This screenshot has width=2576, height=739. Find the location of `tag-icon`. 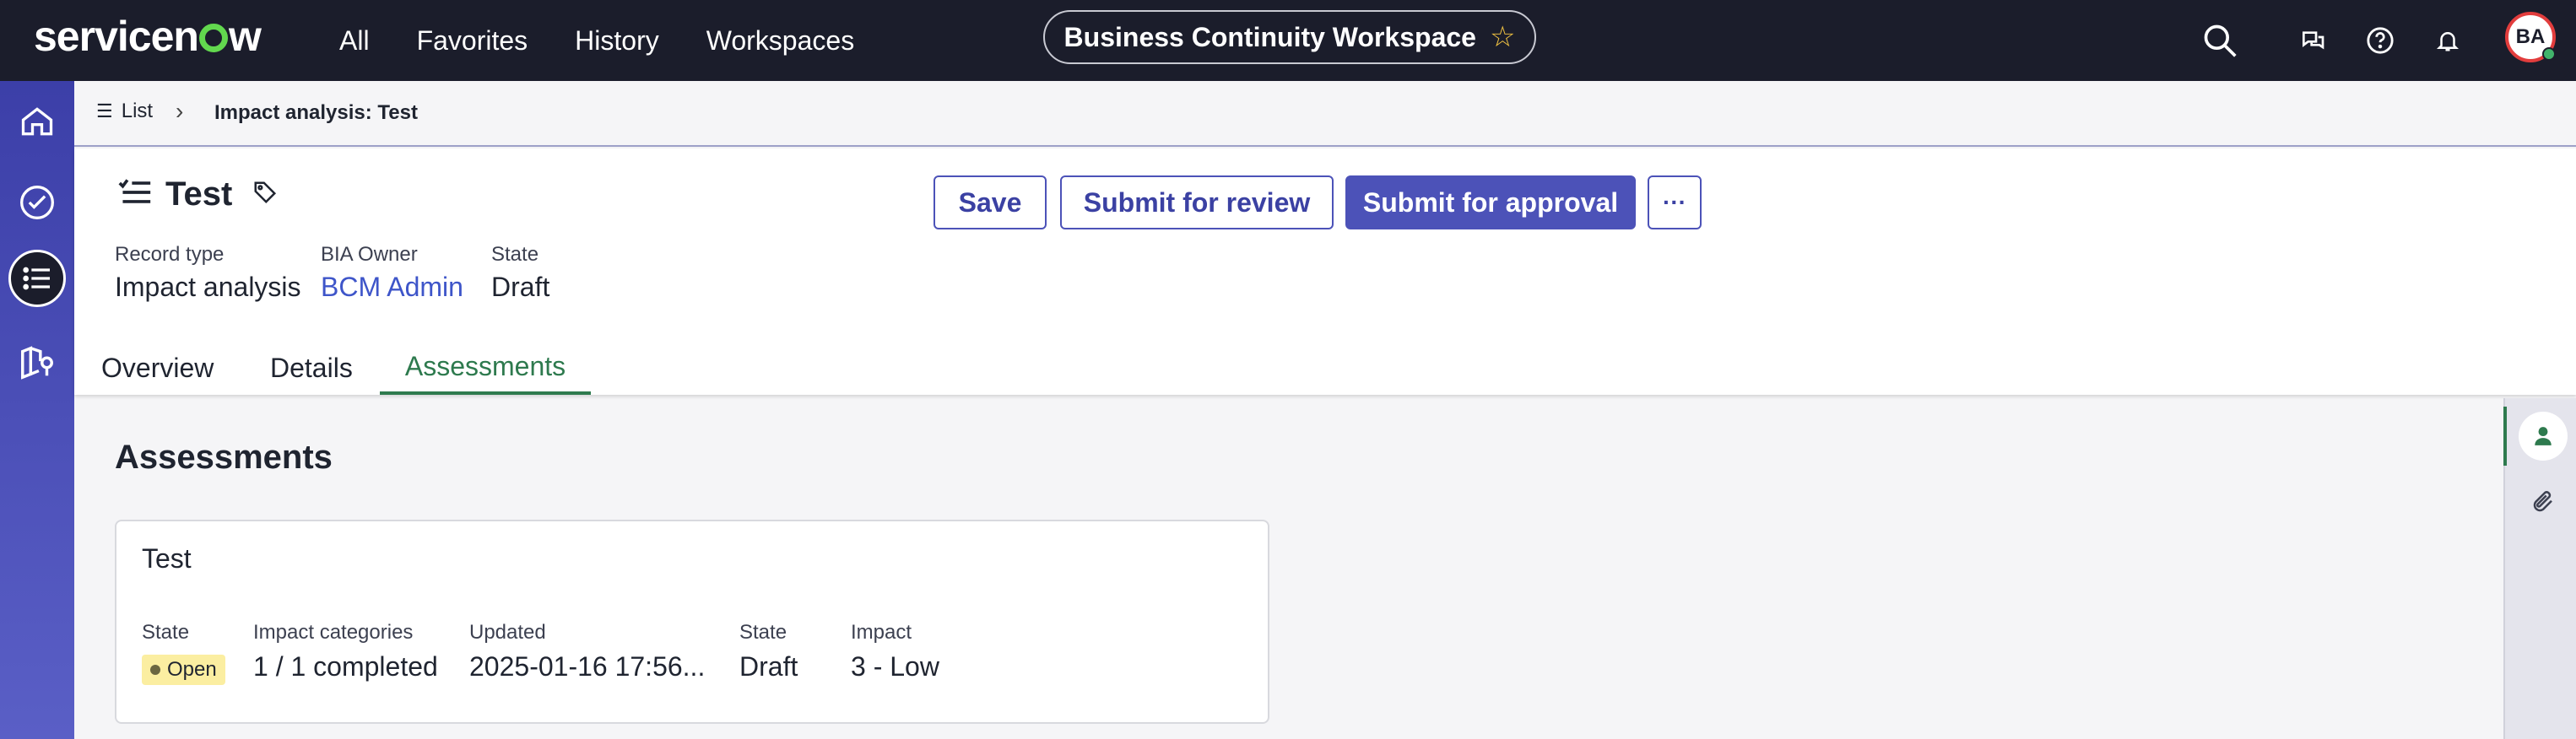

tag-icon is located at coordinates (265, 194).